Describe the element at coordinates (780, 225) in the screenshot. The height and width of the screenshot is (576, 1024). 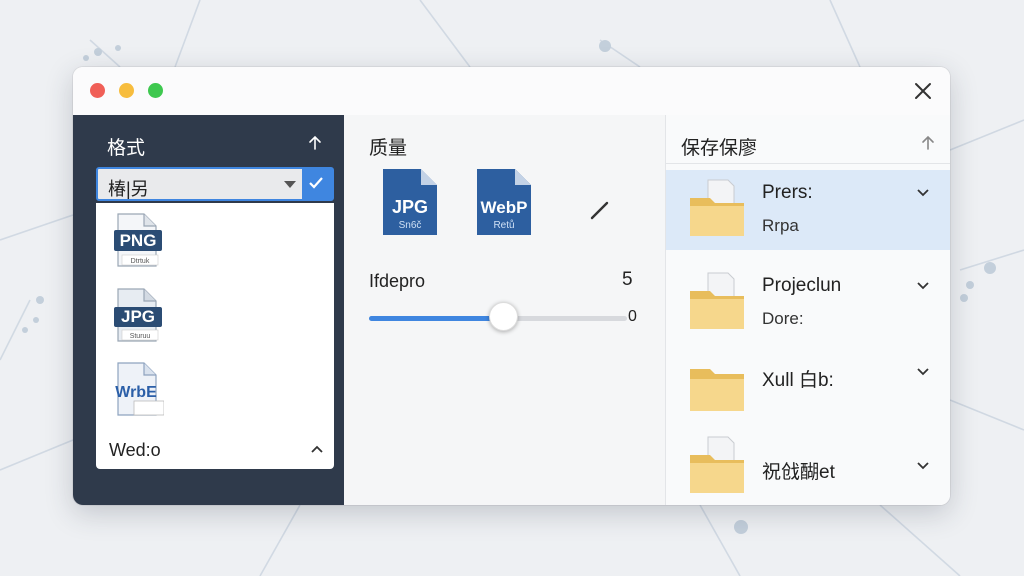
I see `folder-sub: Rrpa` at that location.